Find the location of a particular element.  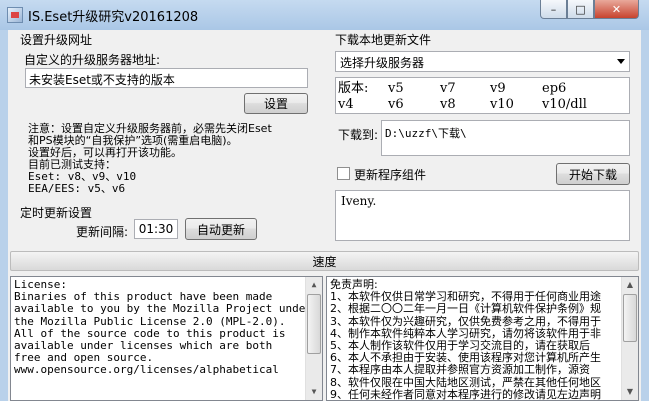

version-v9: v9 is located at coordinates (498, 88).